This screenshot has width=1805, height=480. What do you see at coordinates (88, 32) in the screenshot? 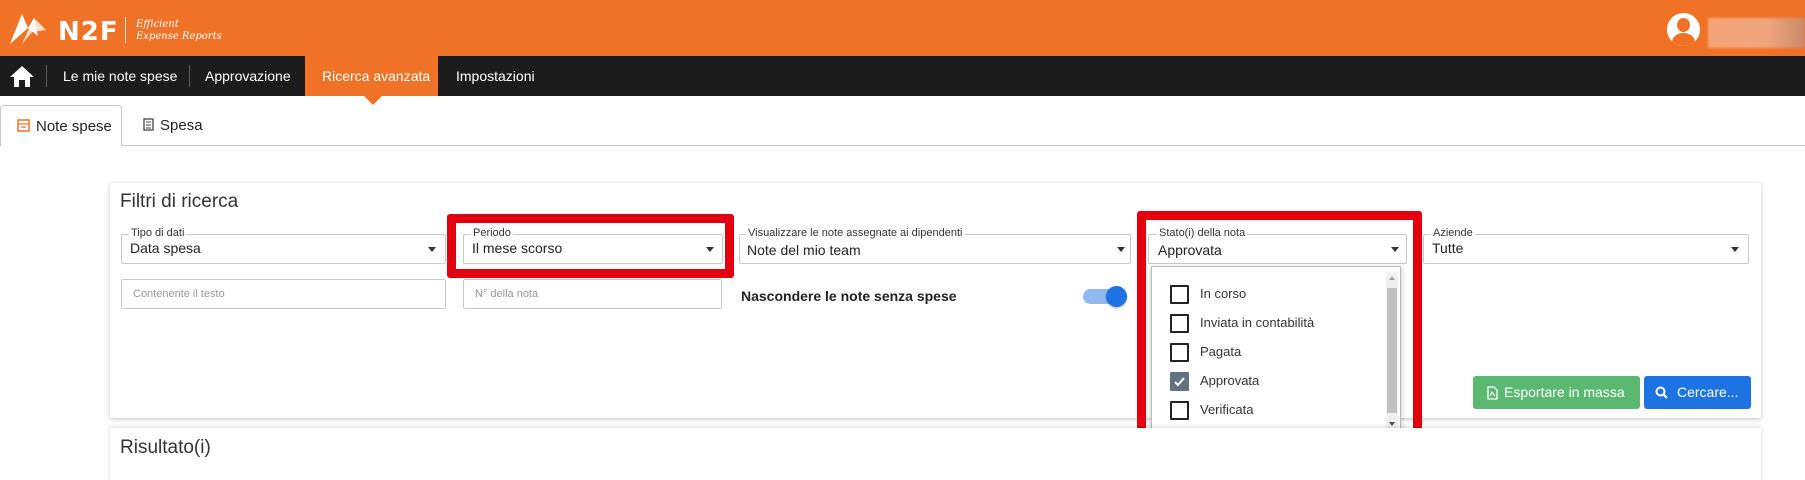
I see `brand-name: N2F` at bounding box center [88, 32].